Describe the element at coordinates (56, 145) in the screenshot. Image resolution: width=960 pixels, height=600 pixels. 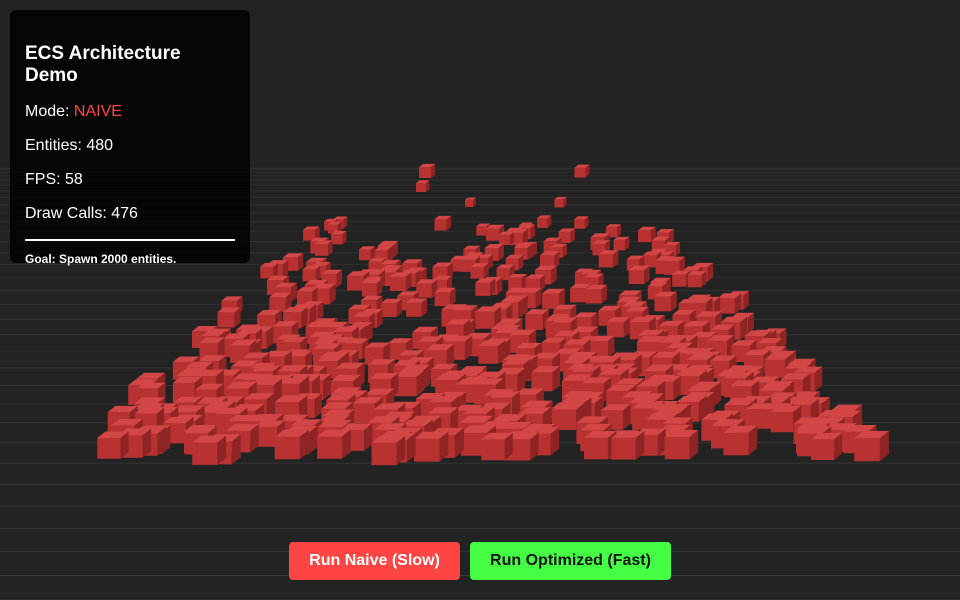
I see `entities-label: Entities:` at that location.